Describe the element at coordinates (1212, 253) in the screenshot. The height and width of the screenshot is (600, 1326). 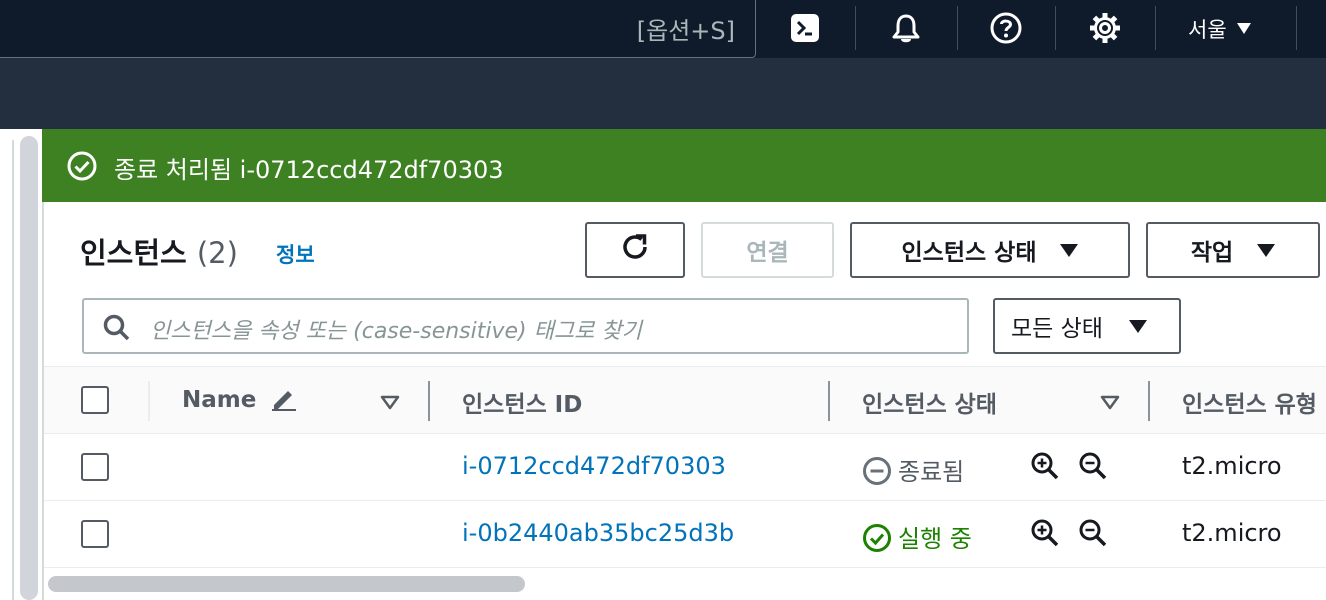
I see `actions-label: 작업` at that location.